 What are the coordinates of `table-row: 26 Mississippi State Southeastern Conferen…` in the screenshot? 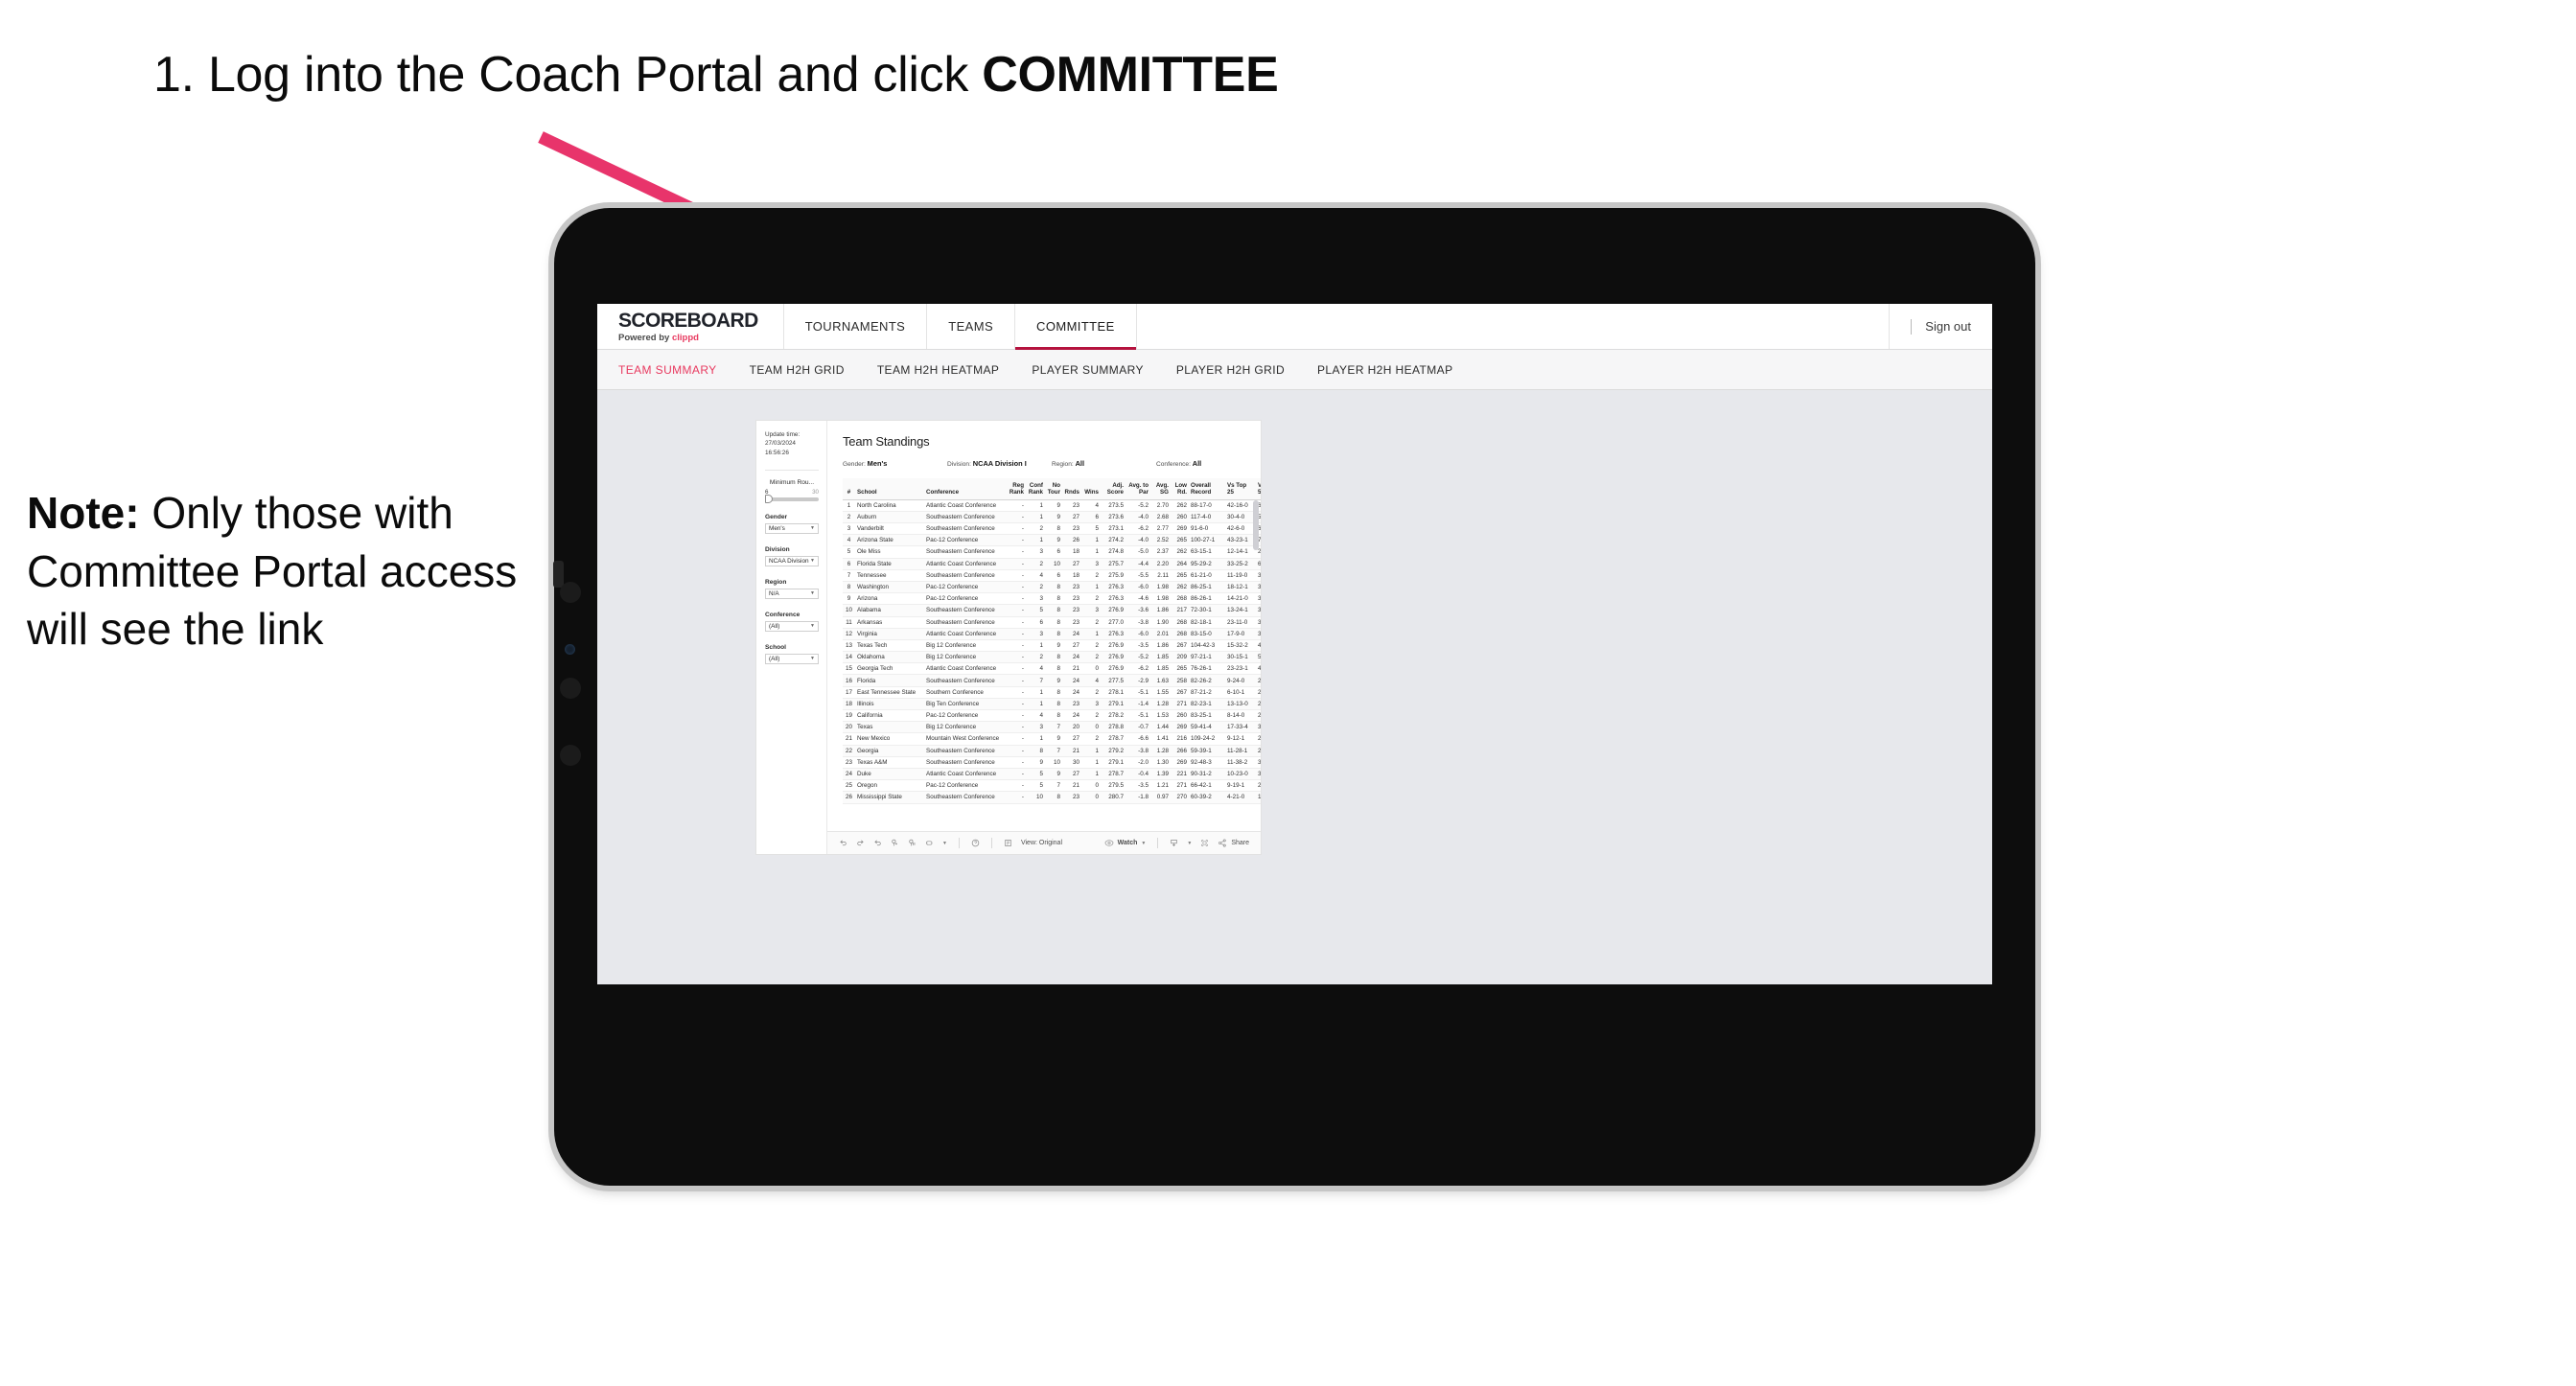 It's located at (1052, 798).